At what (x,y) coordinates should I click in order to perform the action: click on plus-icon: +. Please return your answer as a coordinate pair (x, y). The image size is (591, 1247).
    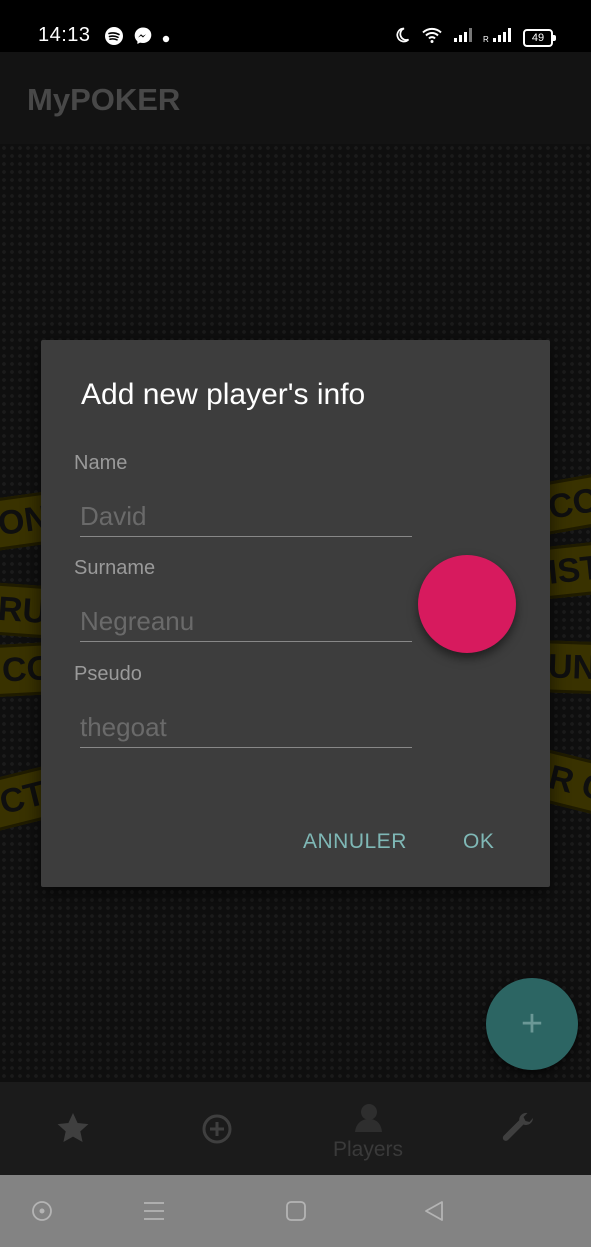
    Looking at the image, I should click on (532, 1024).